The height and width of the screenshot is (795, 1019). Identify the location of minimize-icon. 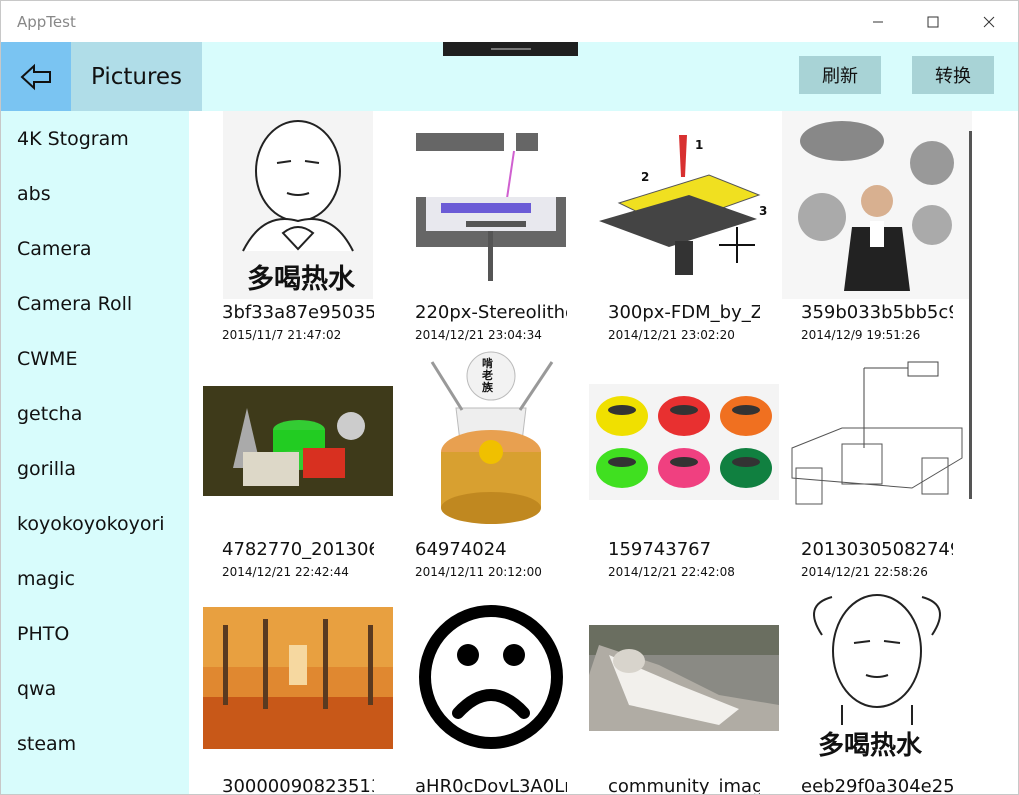
(878, 21).